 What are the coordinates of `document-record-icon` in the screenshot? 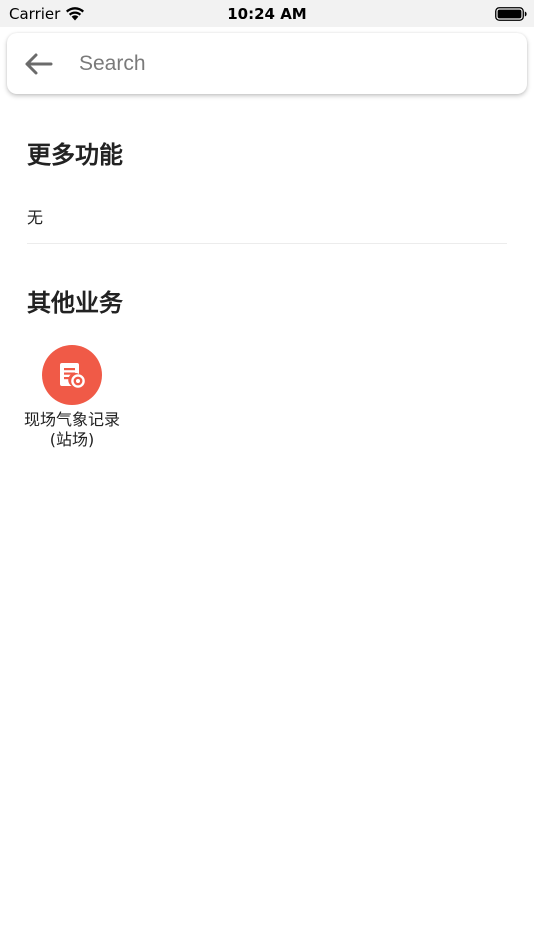 It's located at (72, 375).